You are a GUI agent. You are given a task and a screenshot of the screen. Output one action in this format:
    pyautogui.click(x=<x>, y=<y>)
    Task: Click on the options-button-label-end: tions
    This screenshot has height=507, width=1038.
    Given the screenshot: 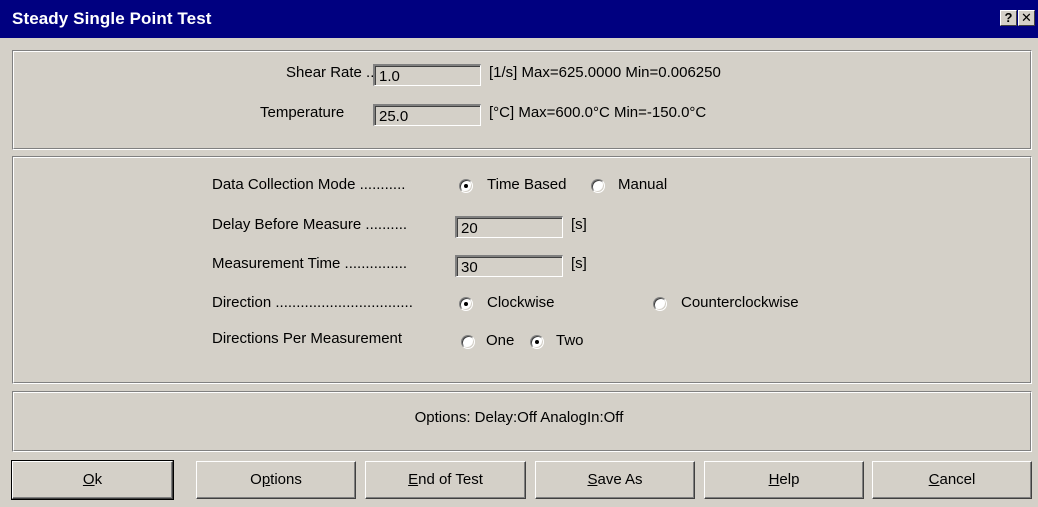 What is the action you would take?
    pyautogui.click(x=286, y=479)
    